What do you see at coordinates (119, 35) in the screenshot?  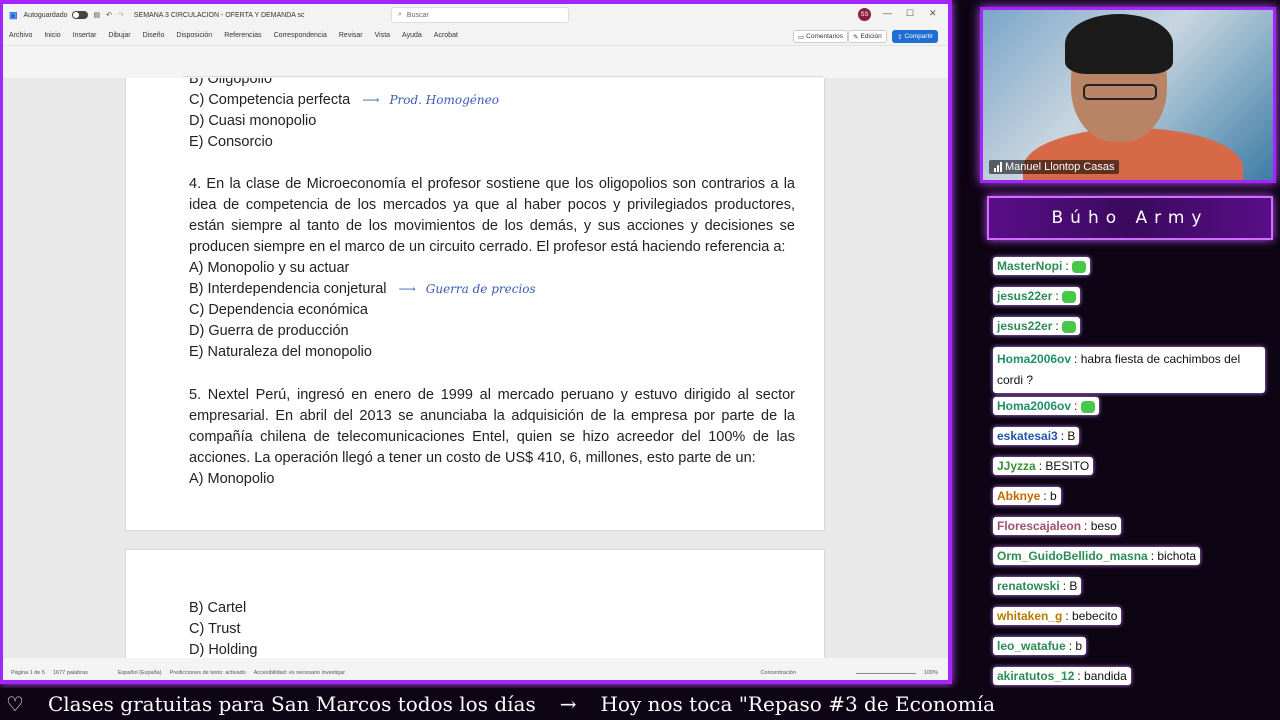 I see `tab-dibujar: Dibujar` at bounding box center [119, 35].